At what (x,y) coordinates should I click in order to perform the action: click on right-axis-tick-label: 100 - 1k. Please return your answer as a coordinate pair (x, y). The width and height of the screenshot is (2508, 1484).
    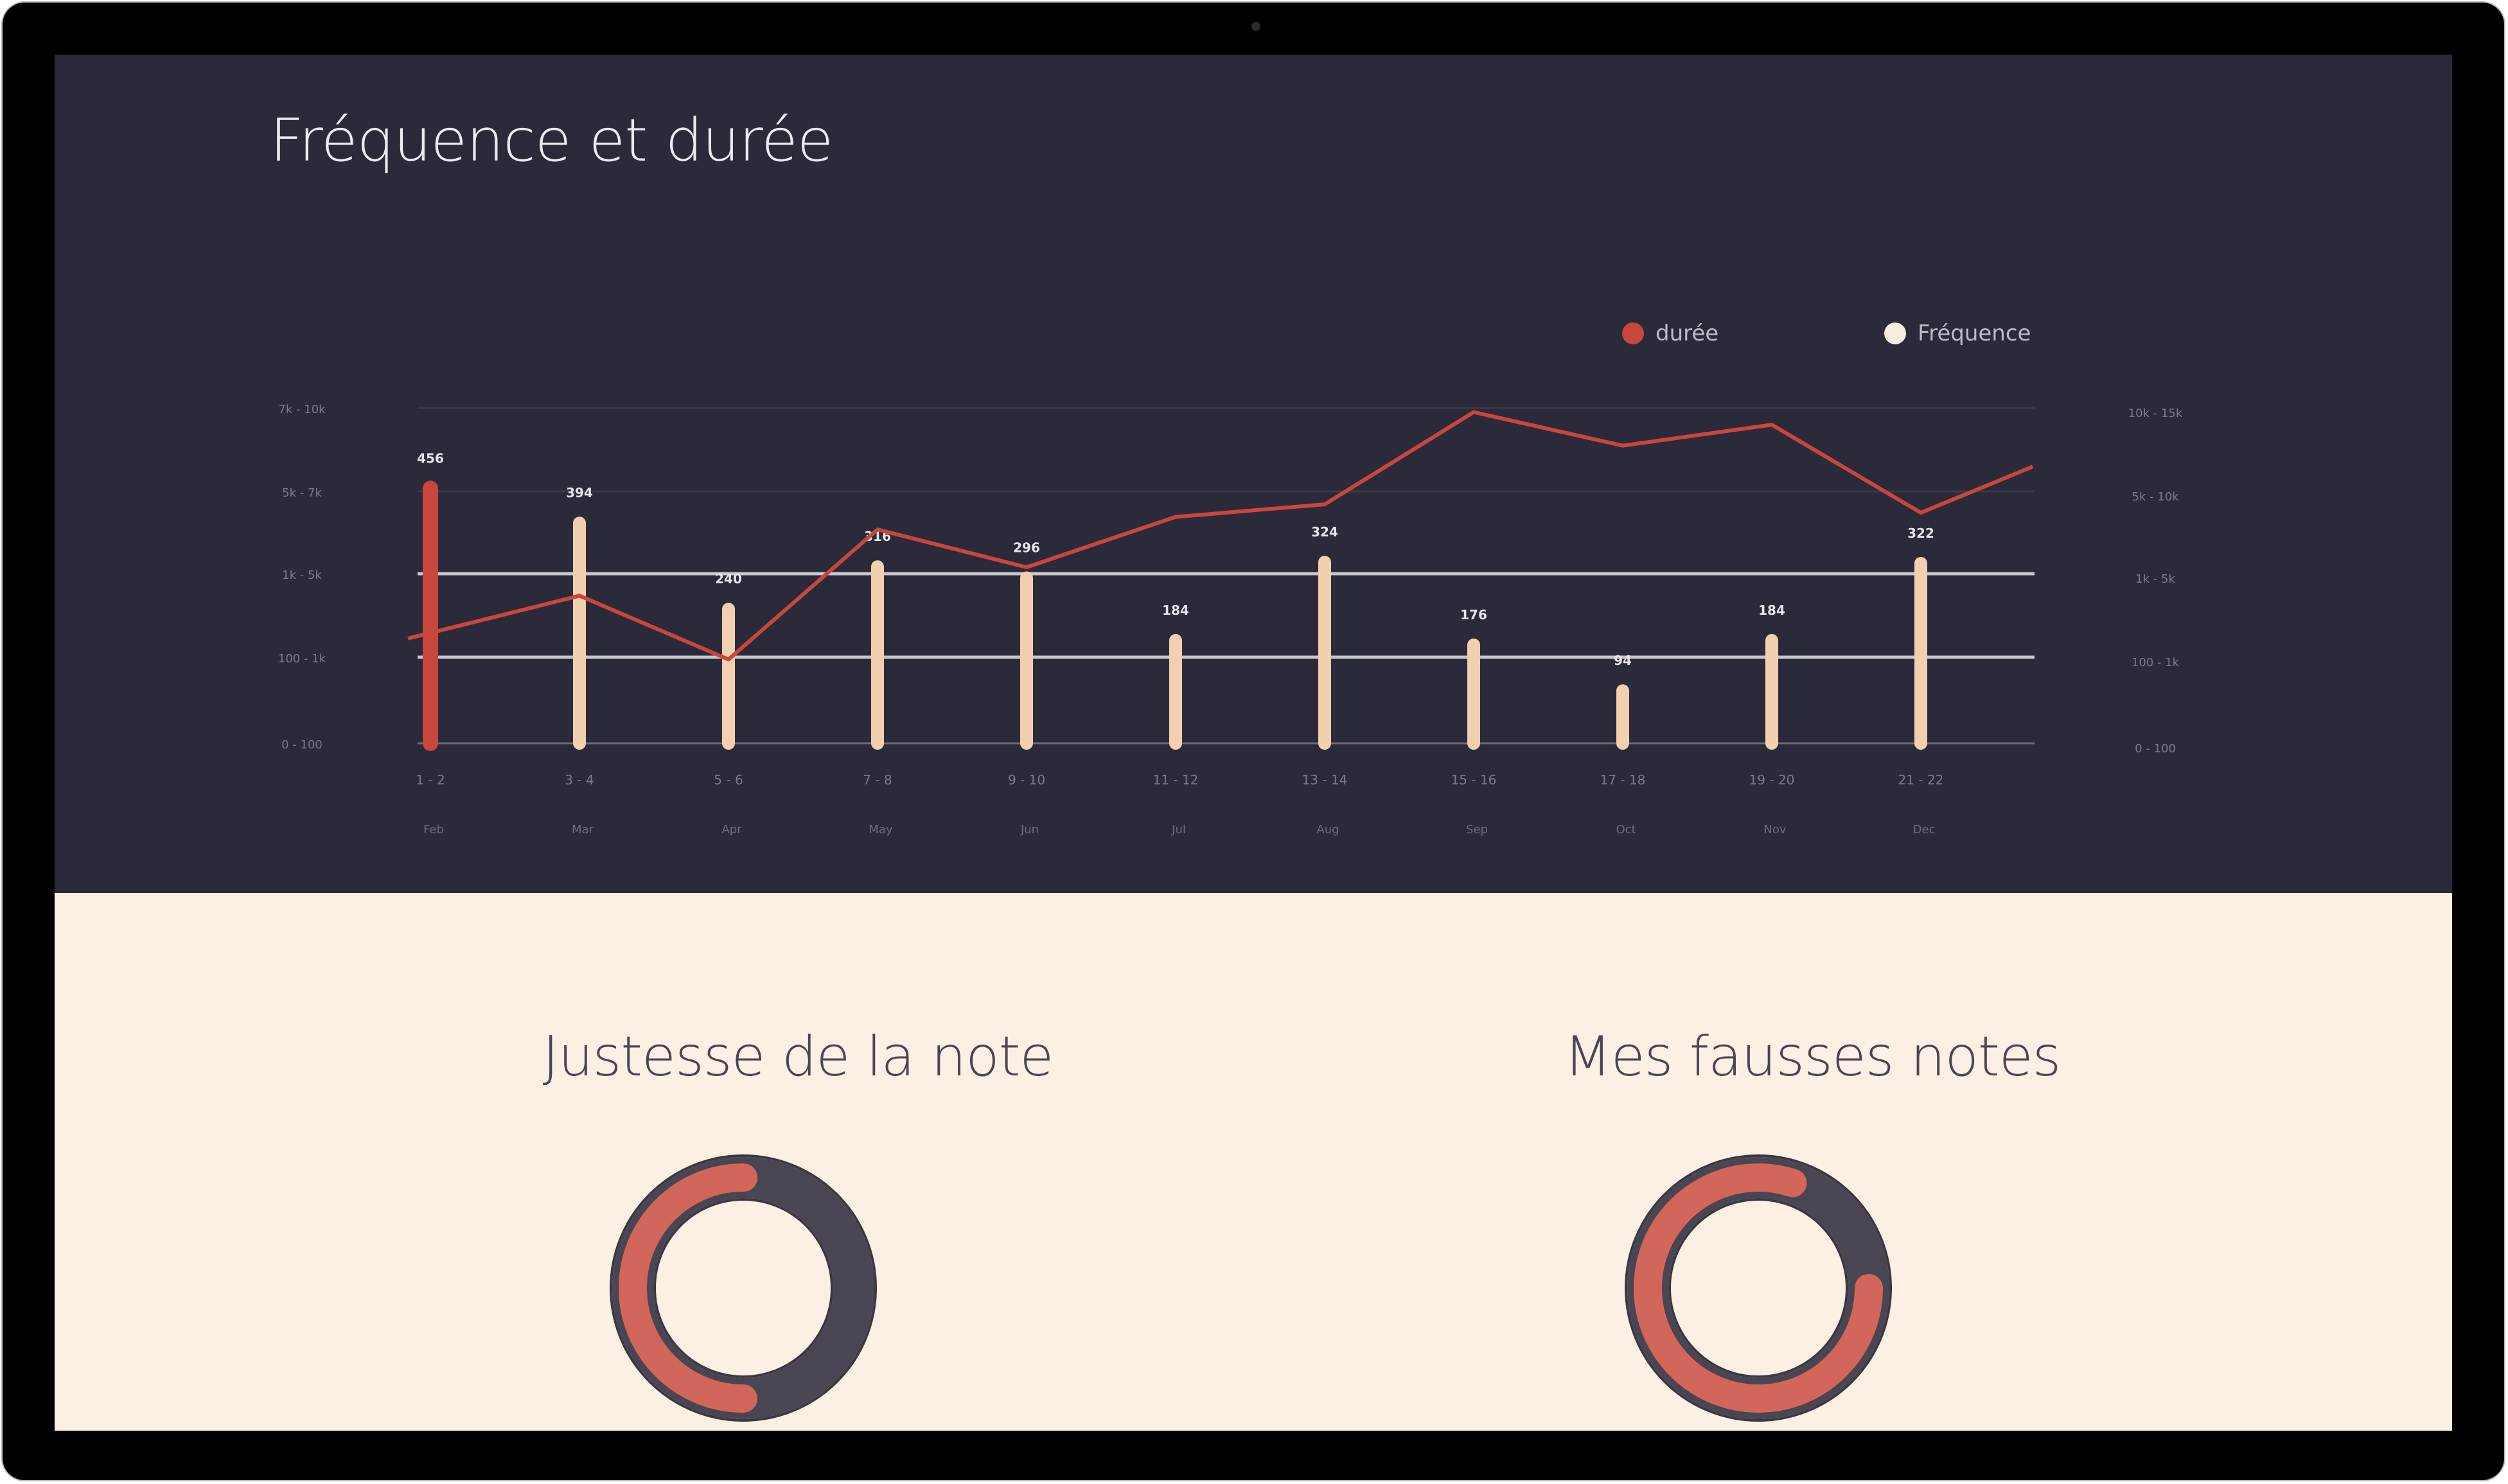
    Looking at the image, I should click on (2156, 662).